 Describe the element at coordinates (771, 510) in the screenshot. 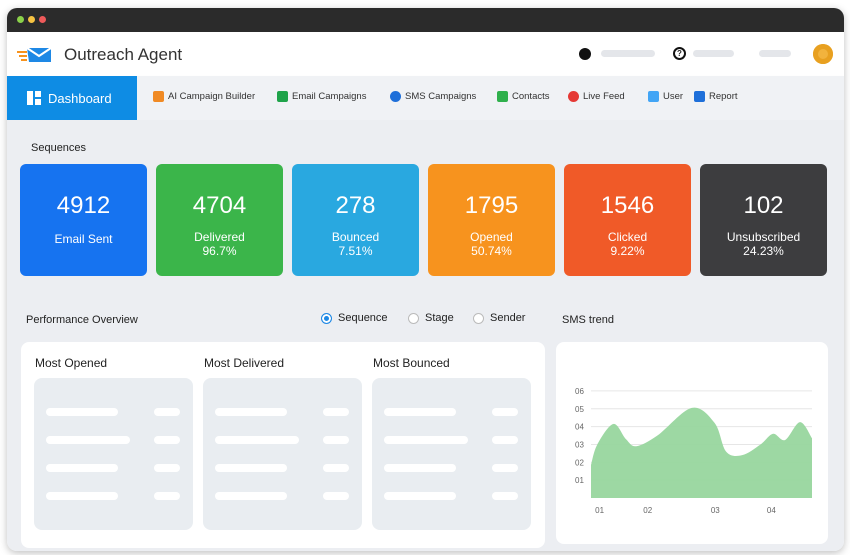

I see `x-tick-label: 04` at that location.